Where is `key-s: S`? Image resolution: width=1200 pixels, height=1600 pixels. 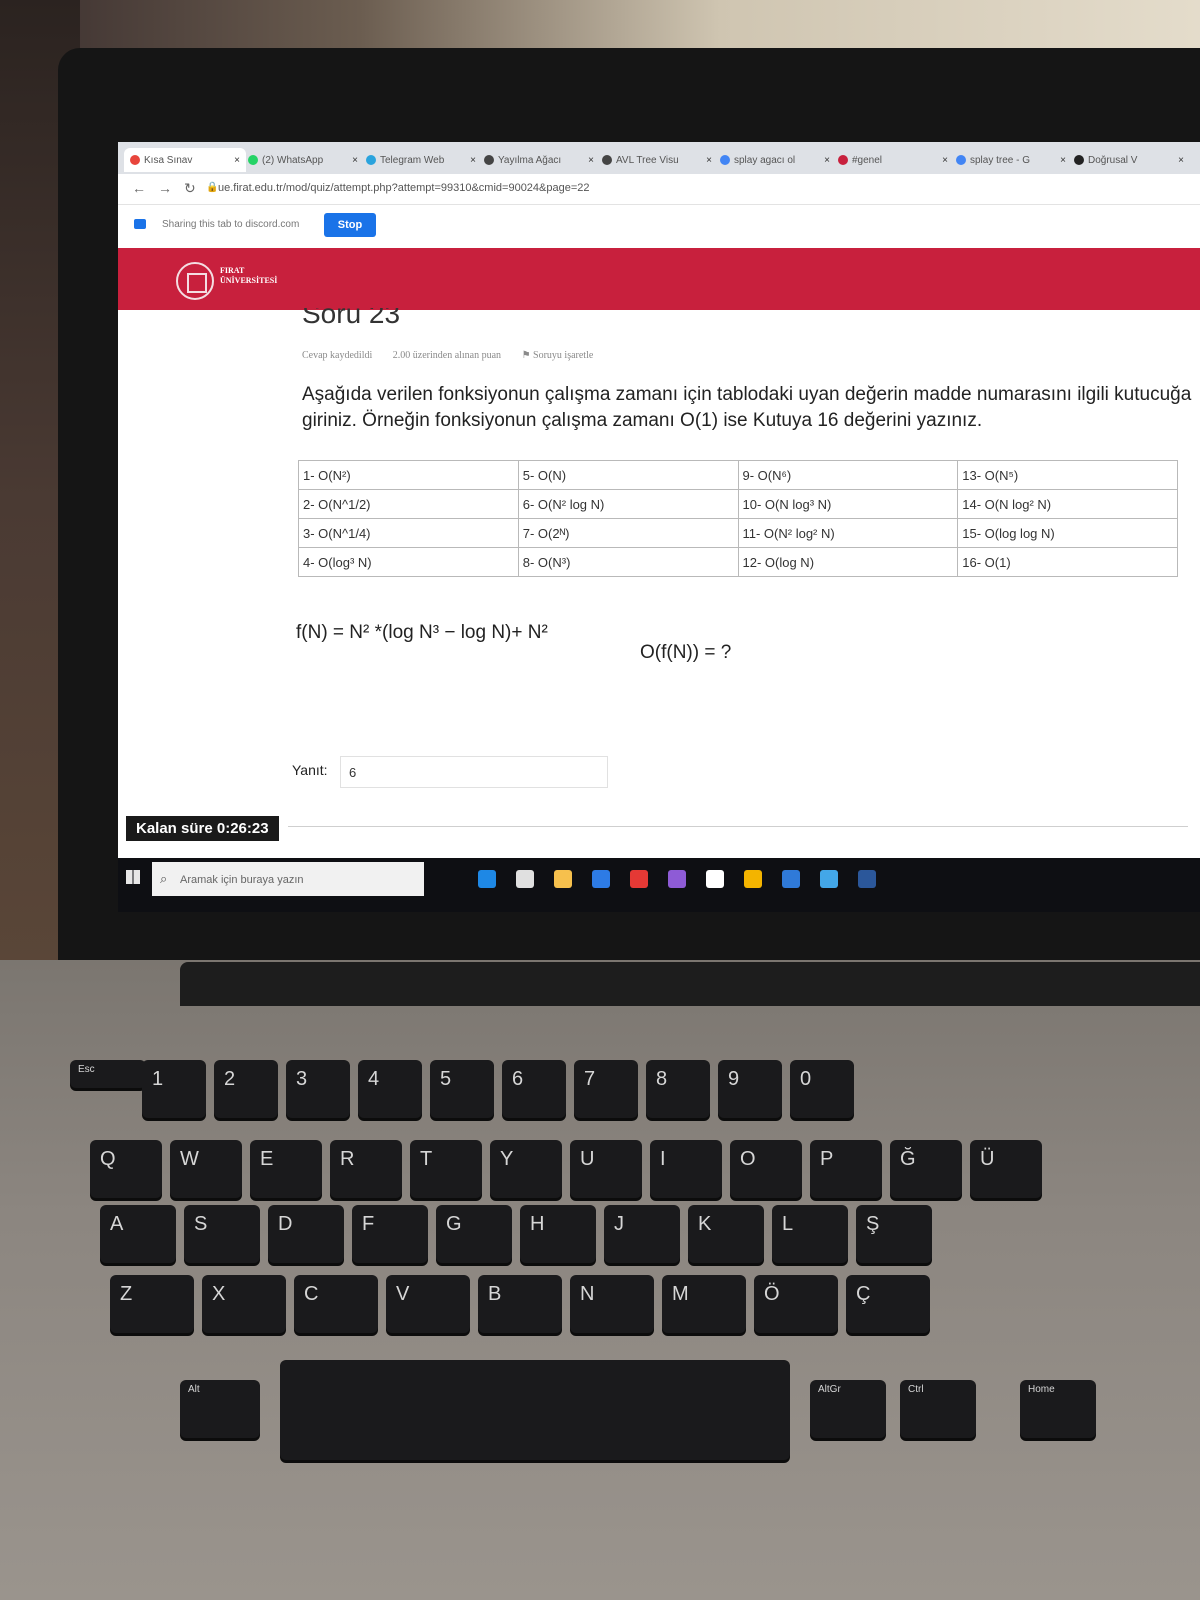
key-s: S is located at coordinates (222, 1234).